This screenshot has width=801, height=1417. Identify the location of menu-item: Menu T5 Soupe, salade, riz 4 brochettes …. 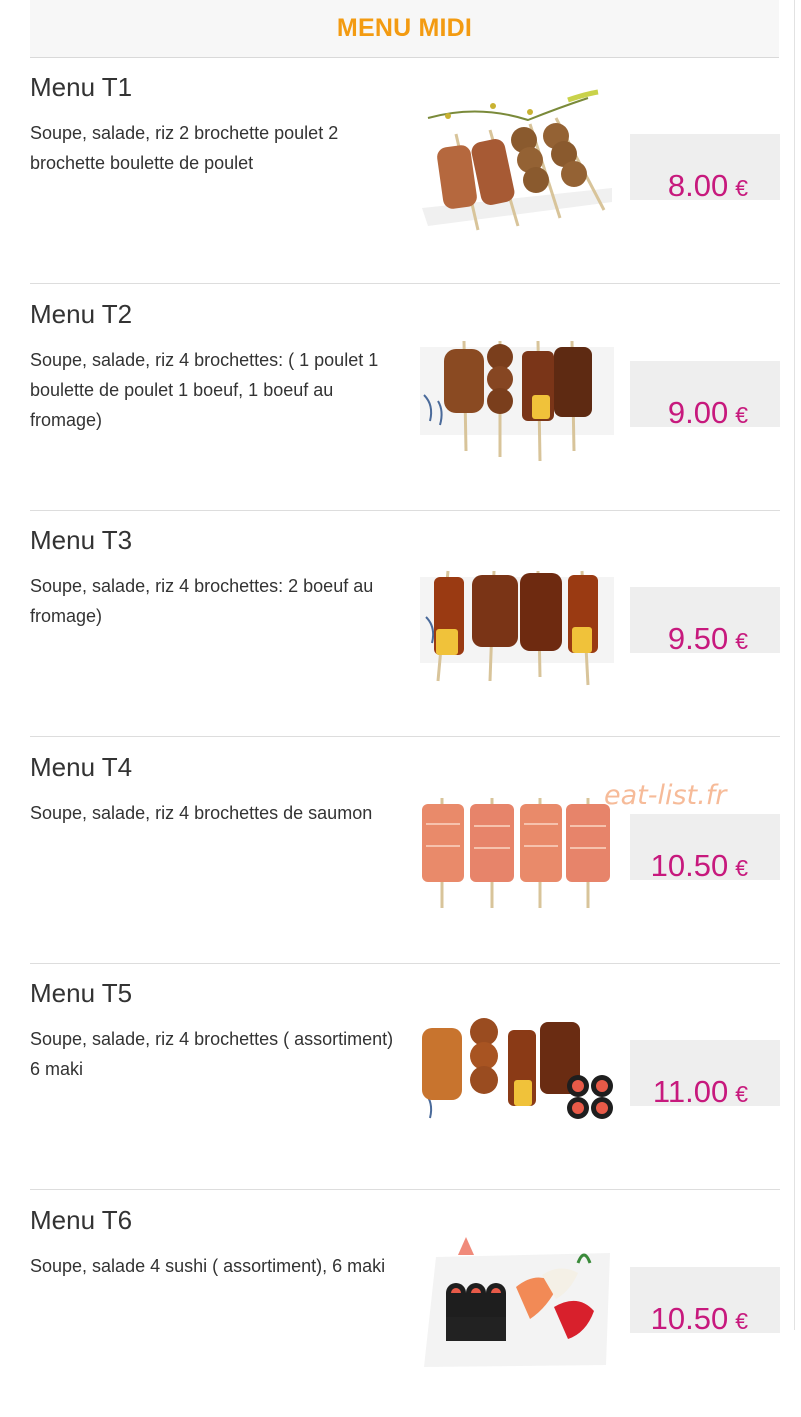
(405, 1077).